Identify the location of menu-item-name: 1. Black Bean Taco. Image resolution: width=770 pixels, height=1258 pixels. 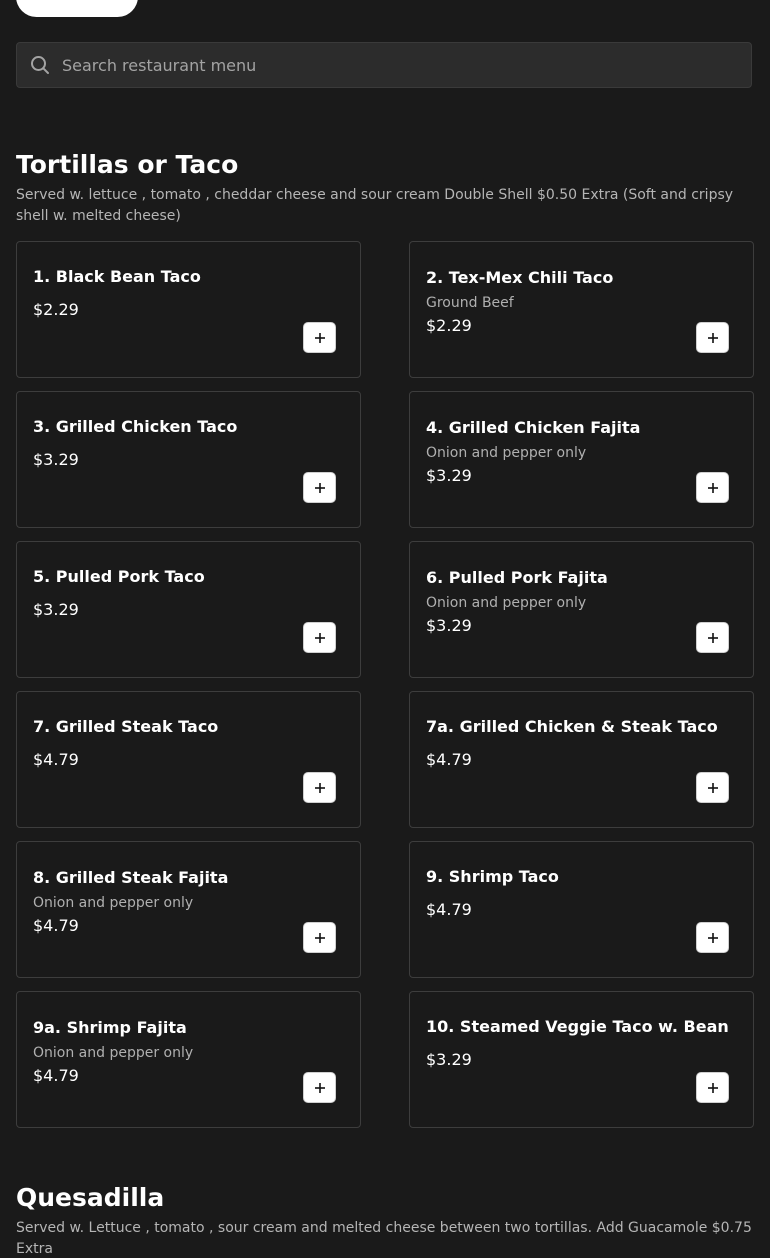
(117, 276).